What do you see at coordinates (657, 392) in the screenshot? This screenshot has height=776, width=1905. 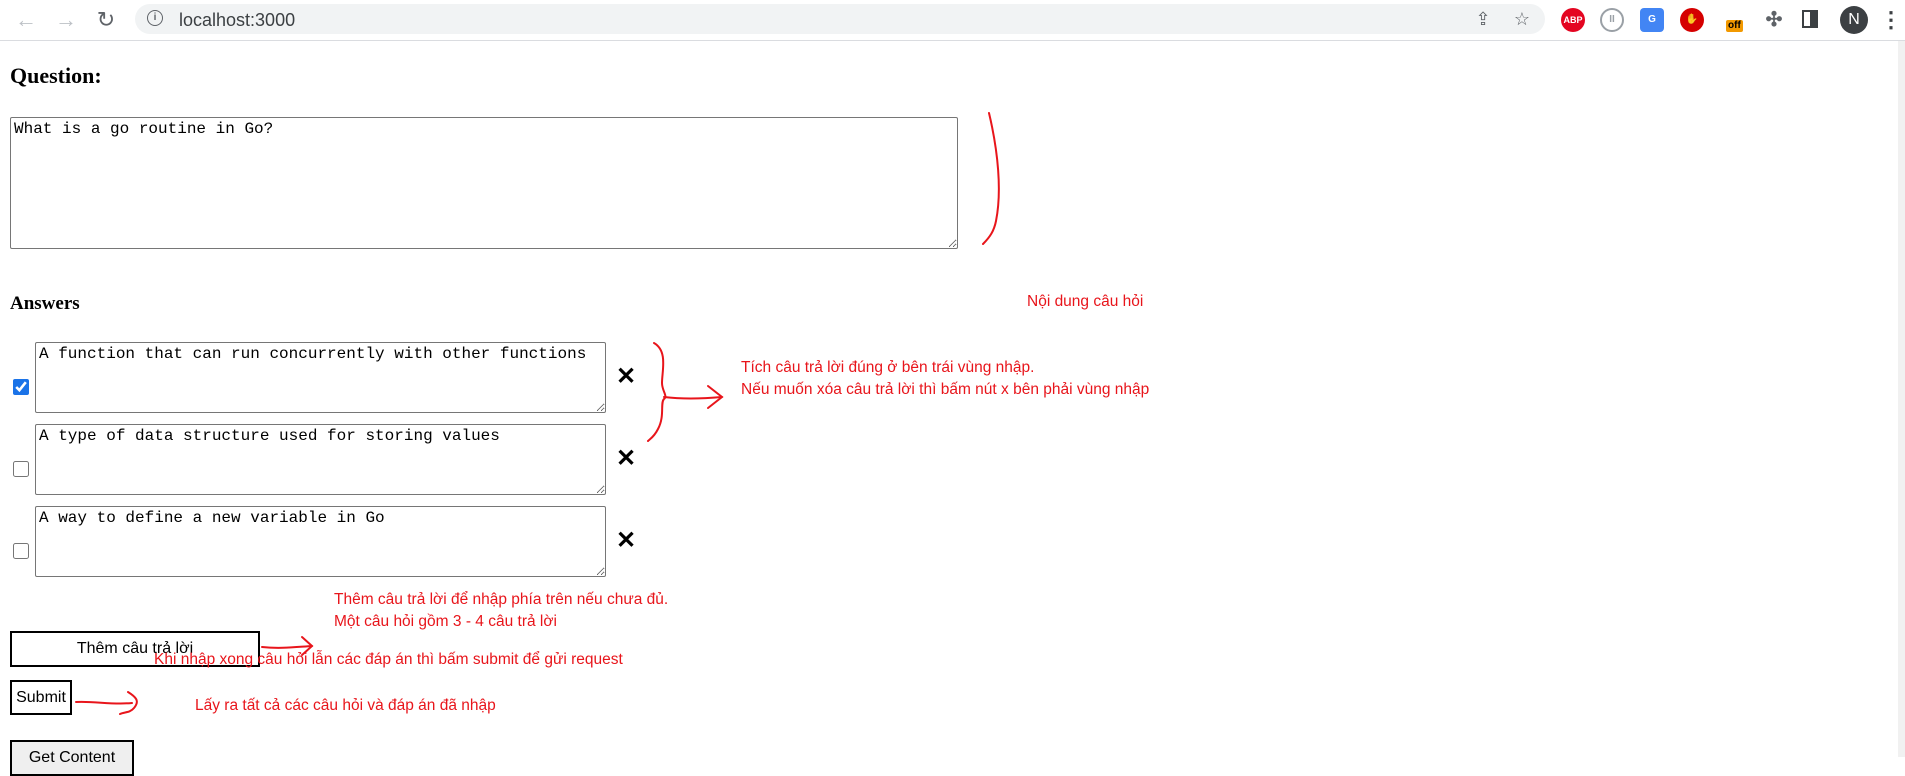 I see `answers-brace-stroke` at bounding box center [657, 392].